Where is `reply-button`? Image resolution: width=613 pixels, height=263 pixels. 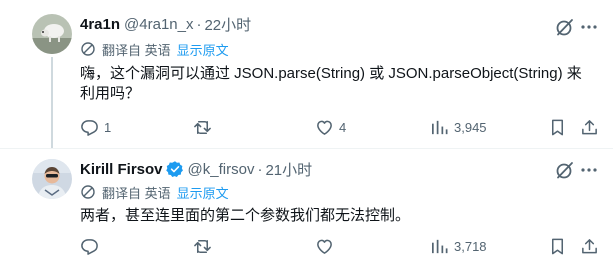 reply-button is located at coordinates (92, 246).